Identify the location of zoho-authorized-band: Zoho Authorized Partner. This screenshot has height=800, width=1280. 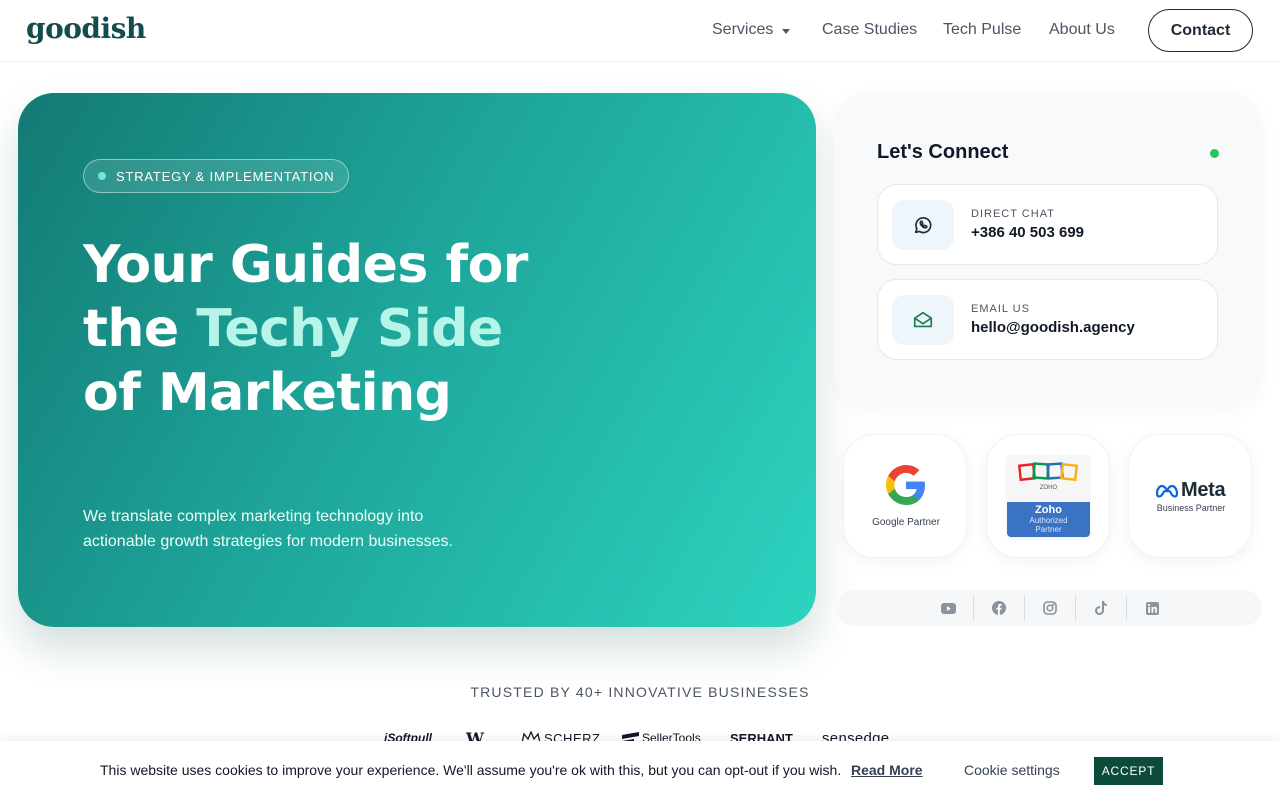
(1048, 519).